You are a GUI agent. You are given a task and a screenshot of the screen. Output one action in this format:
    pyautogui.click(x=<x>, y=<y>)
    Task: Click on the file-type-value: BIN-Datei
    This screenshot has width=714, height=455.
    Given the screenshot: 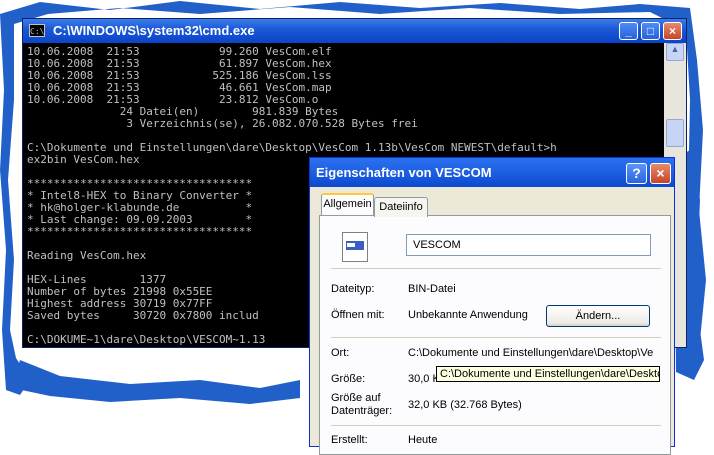 What is the action you would take?
    pyautogui.click(x=432, y=289)
    